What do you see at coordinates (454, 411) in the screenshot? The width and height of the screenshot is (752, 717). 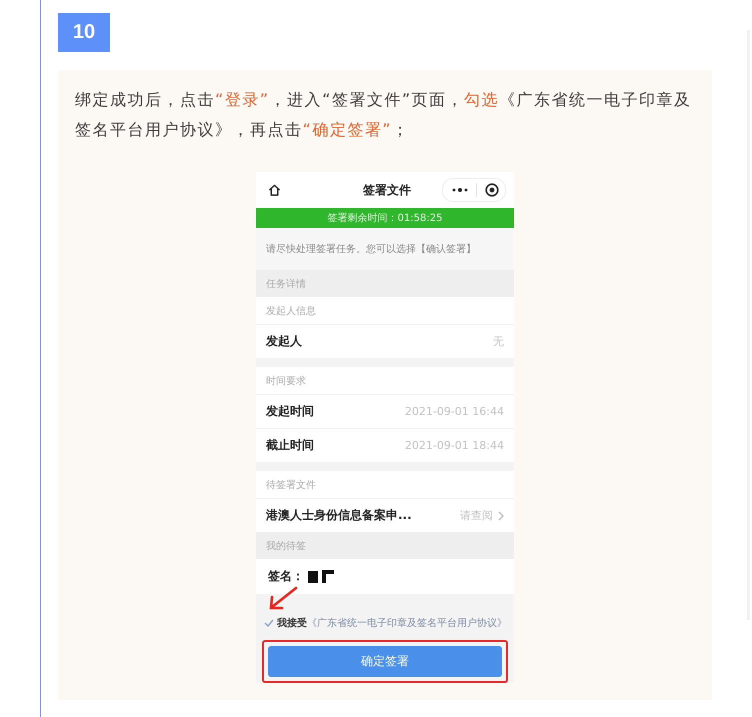 I see `row-value: 2021-09-01 16:44` at bounding box center [454, 411].